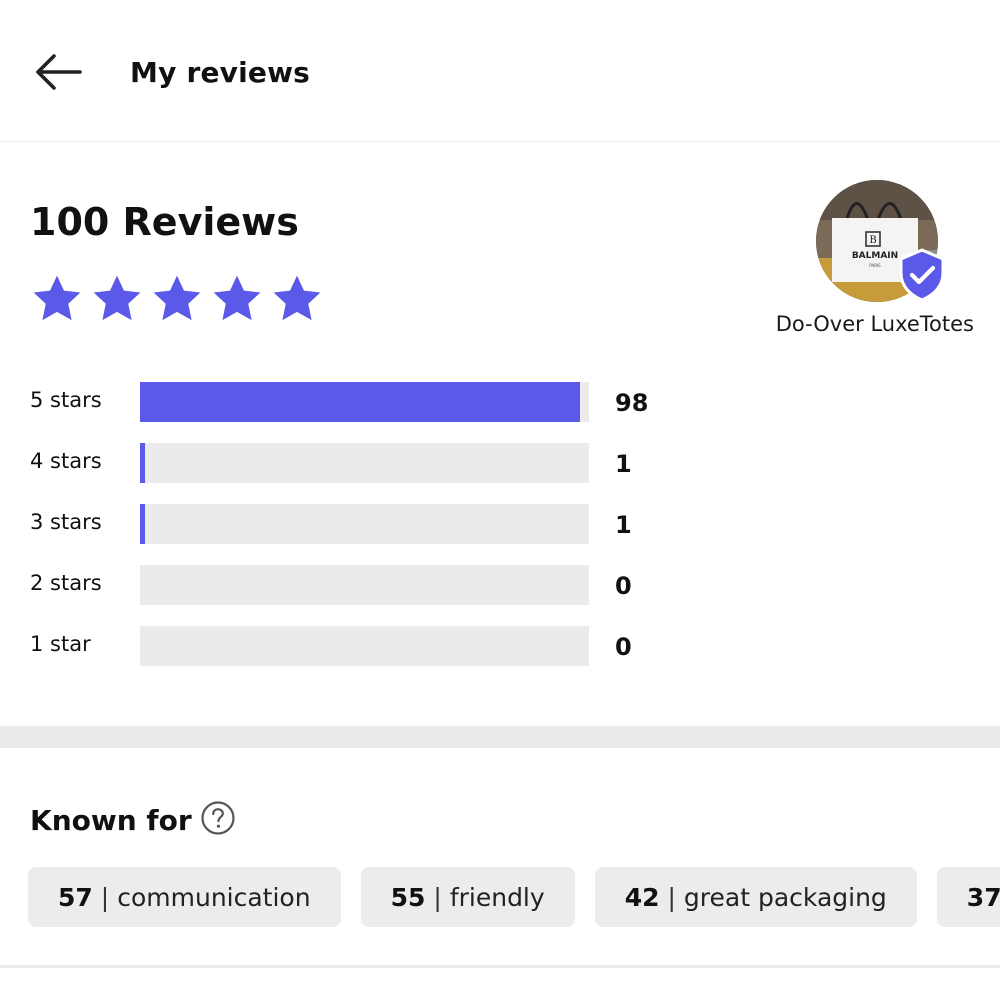 The image size is (1000, 1000). I want to click on header: My reviews, so click(500, 71).